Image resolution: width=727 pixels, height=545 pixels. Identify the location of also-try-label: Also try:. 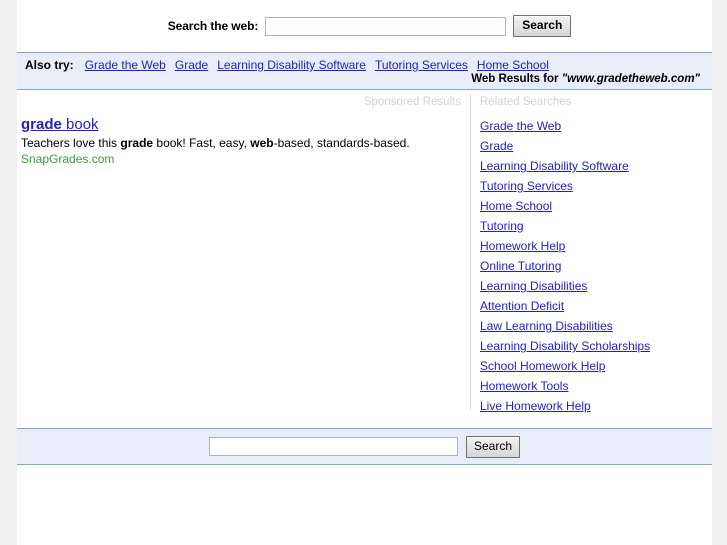
(49, 65).